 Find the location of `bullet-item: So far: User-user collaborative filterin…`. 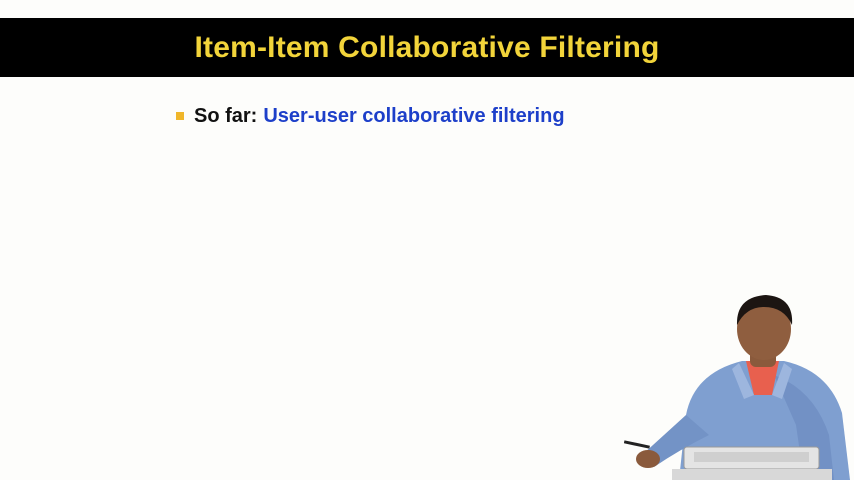

bullet-item: So far: User-user collaborative filterin… is located at coordinates (370, 116).